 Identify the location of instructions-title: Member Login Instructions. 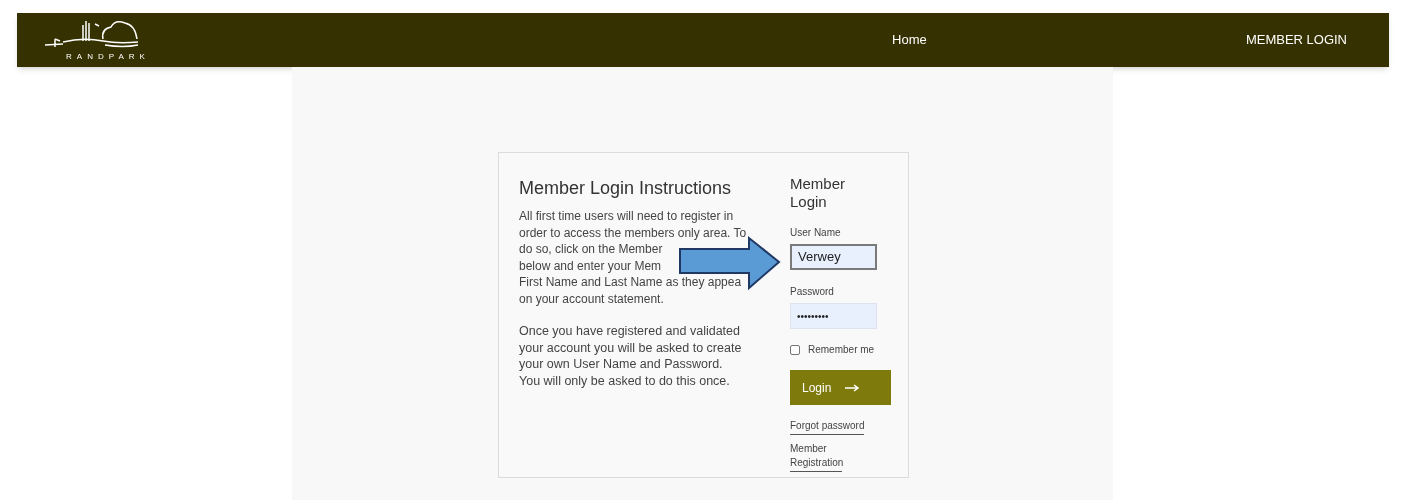
(626, 188).